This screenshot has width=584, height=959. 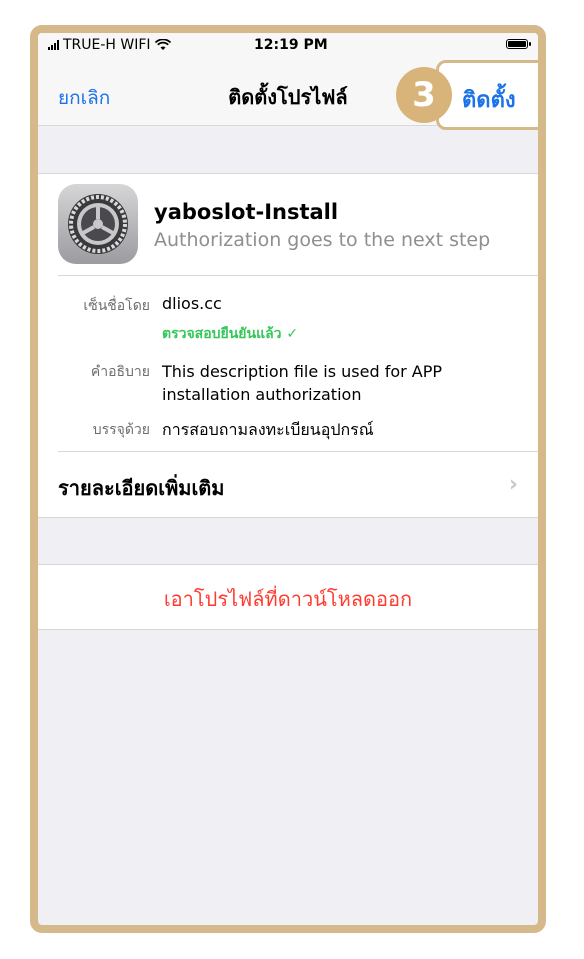 I want to click on wifi-icon, so click(x=162, y=44).